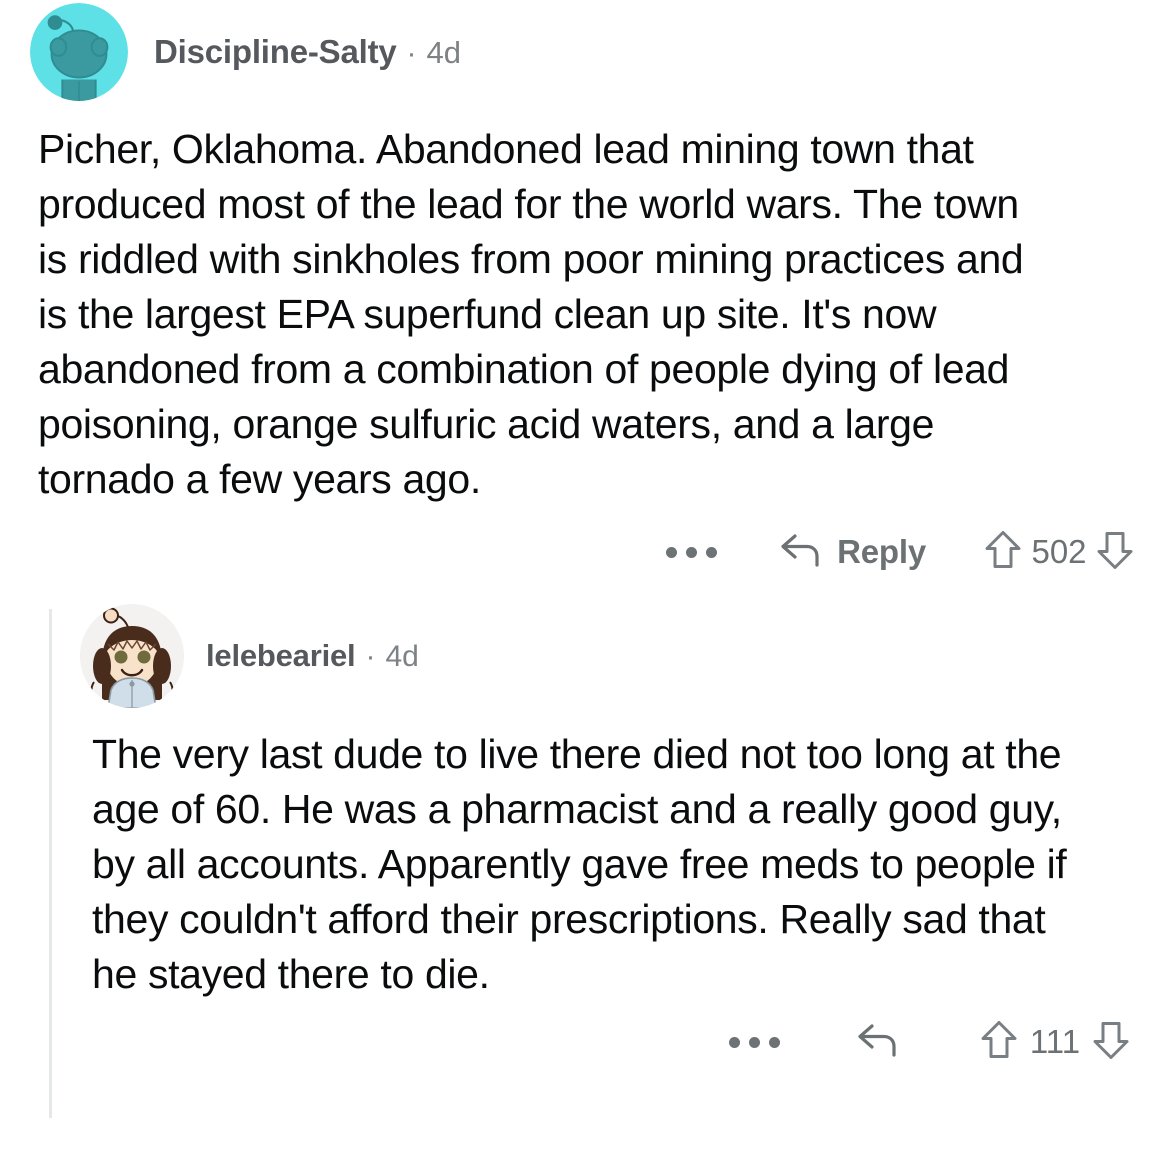 Image resolution: width=1170 pixels, height=1149 pixels. What do you see at coordinates (275, 52) in the screenshot?
I see `comment-author: Discipline-Salty` at bounding box center [275, 52].